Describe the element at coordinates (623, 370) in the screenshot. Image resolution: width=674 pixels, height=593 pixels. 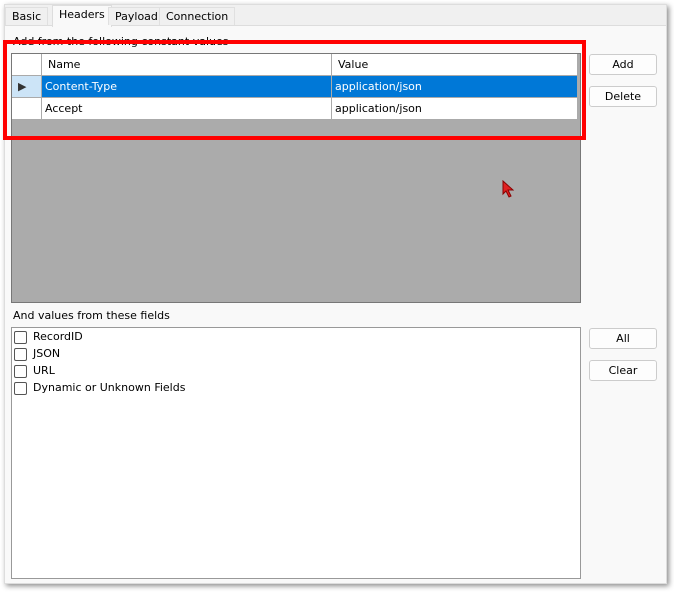
I see `clear-button: Clear` at that location.